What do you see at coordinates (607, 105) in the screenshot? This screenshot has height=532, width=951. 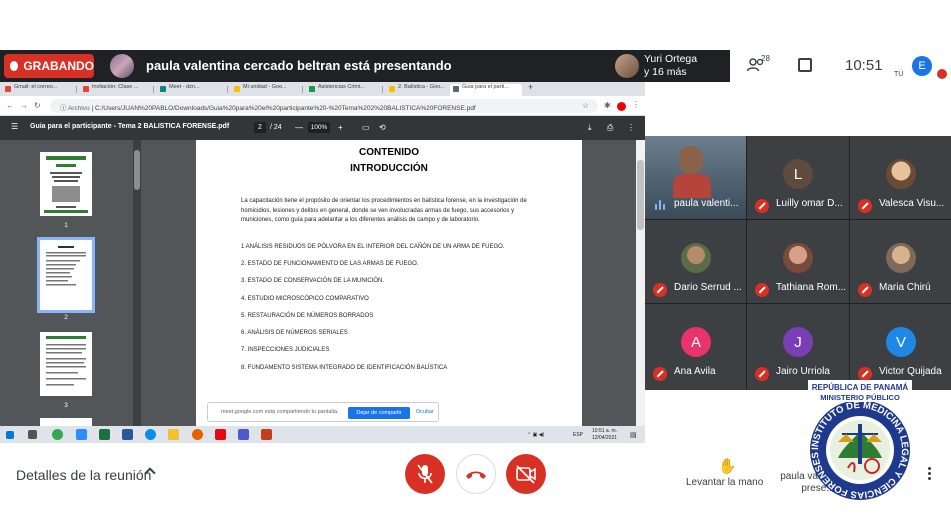 I see `extensions-icon: ✱` at bounding box center [607, 105].